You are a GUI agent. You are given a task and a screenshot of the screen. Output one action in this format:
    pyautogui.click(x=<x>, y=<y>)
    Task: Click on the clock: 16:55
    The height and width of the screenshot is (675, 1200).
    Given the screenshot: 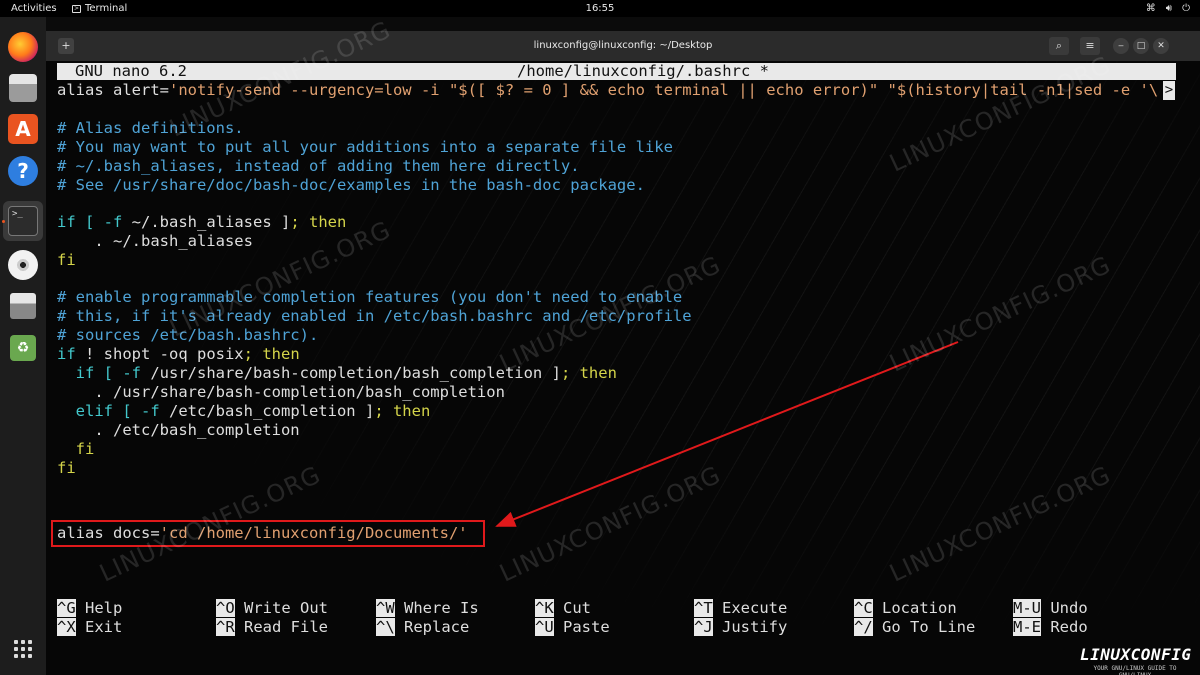 What is the action you would take?
    pyautogui.click(x=600, y=8)
    